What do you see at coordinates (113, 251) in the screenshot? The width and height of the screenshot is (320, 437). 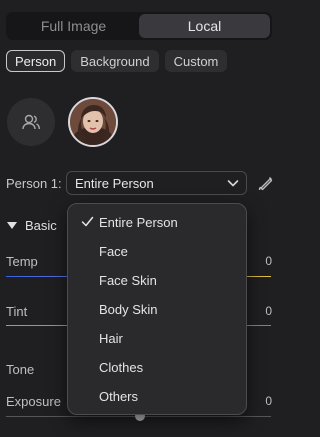 I see `menu-item-label: Face` at bounding box center [113, 251].